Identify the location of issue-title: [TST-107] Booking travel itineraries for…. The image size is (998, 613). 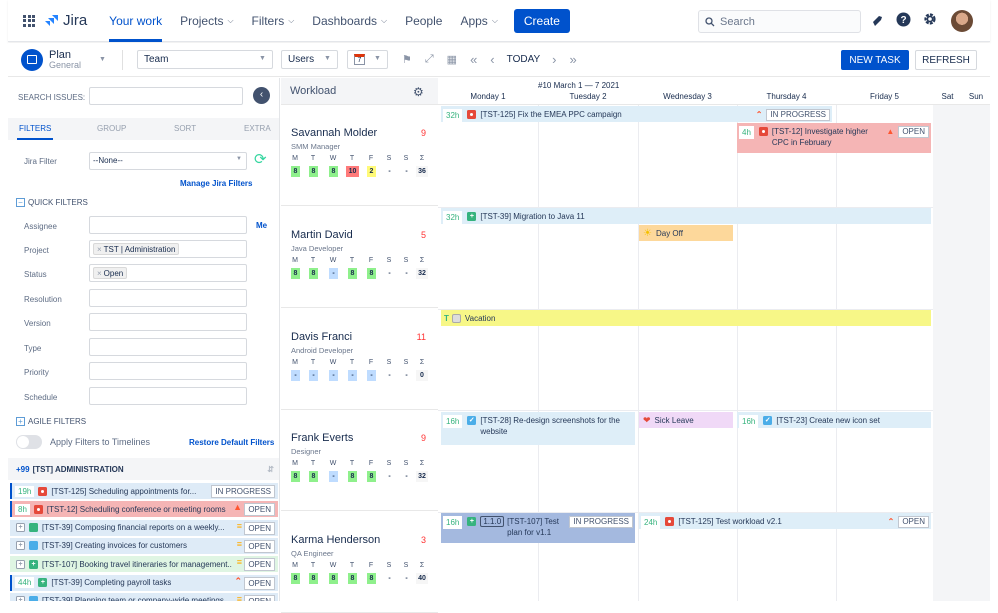
(137, 564).